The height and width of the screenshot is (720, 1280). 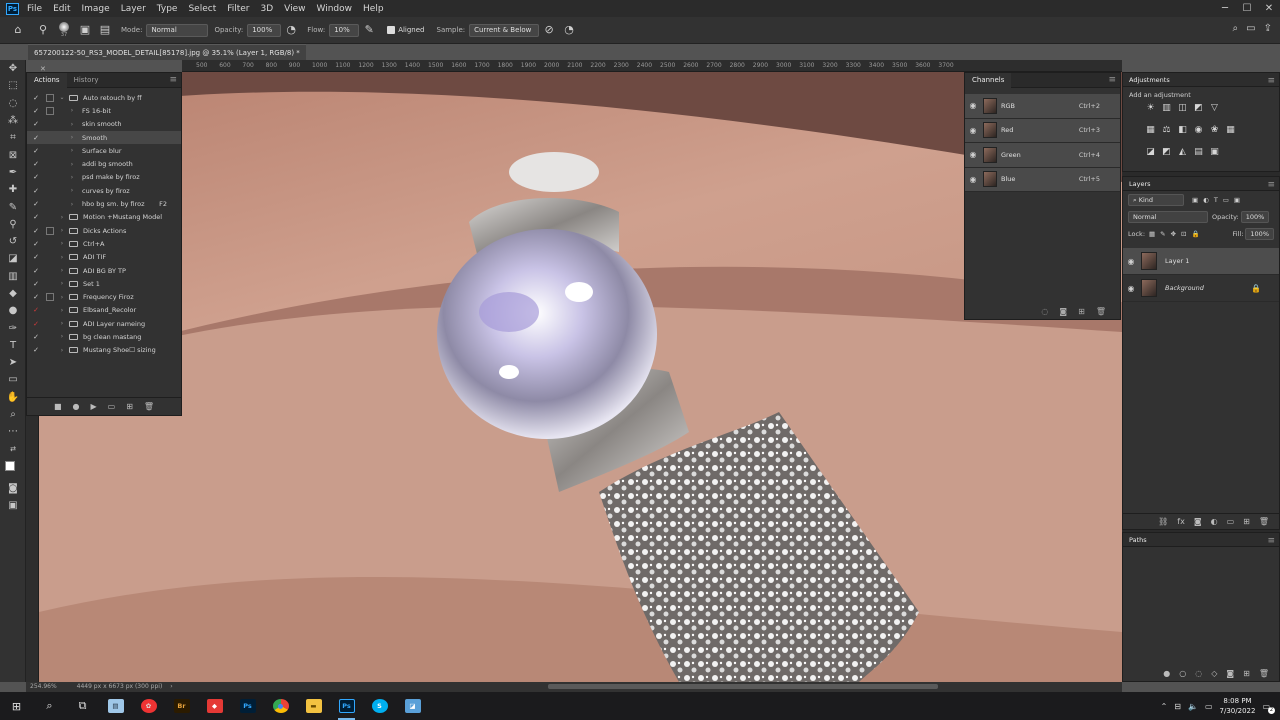 I want to click on ignore-adjustment-layers-icon: ⊘, so click(x=549, y=30).